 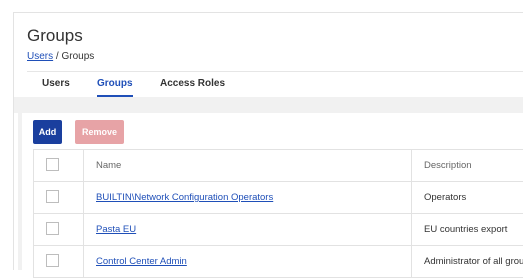 I want to click on table-header-row: Name Description, so click(x=278, y=166).